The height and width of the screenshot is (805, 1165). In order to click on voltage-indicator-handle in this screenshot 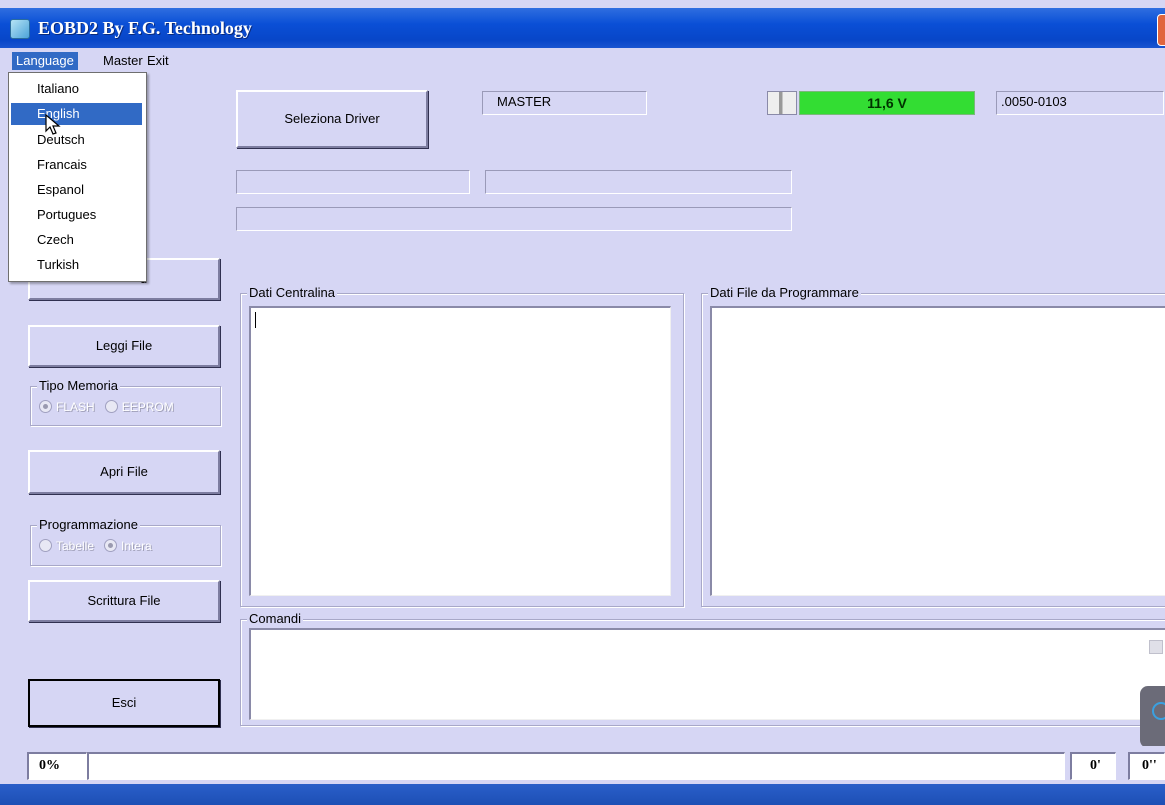, I will do `click(782, 103)`.